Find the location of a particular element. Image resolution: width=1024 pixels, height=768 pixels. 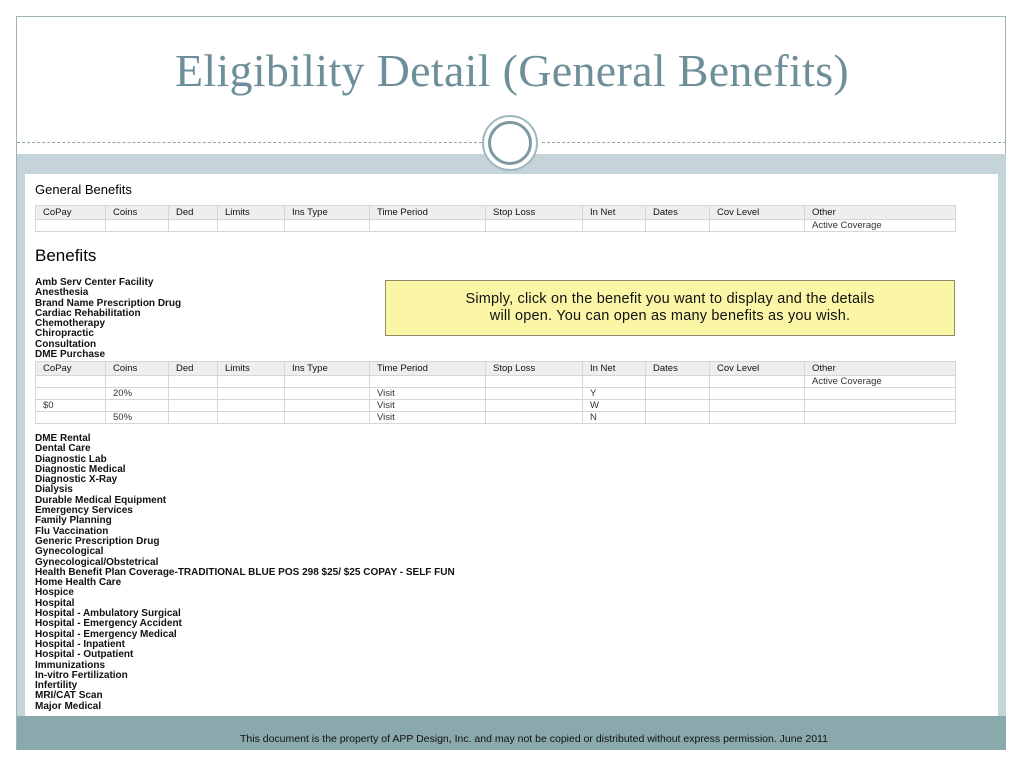

divider-left is located at coordinates (249, 142).